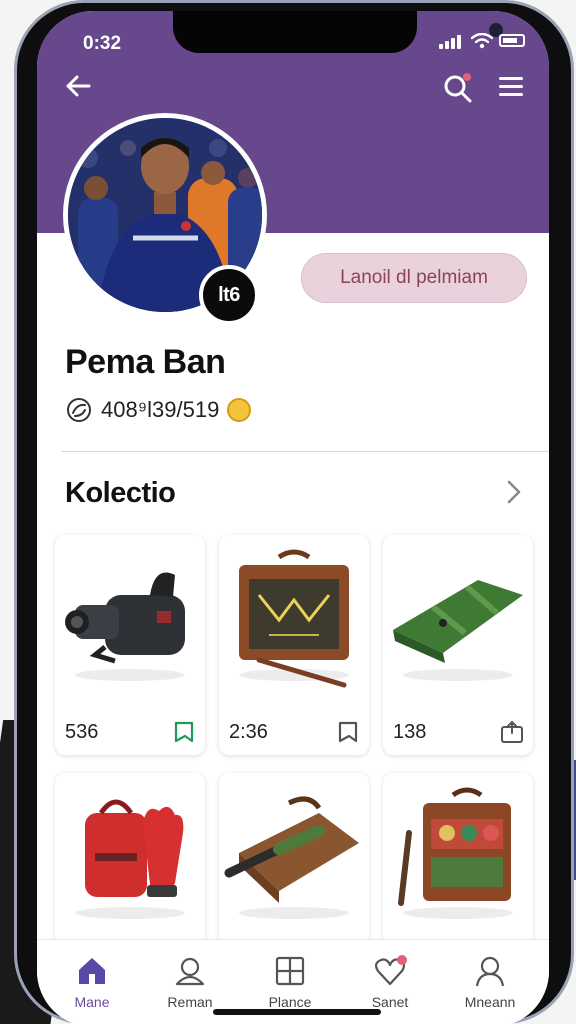 The width and height of the screenshot is (576, 1024). I want to click on nav-item-home: Mane, so click(92, 987).